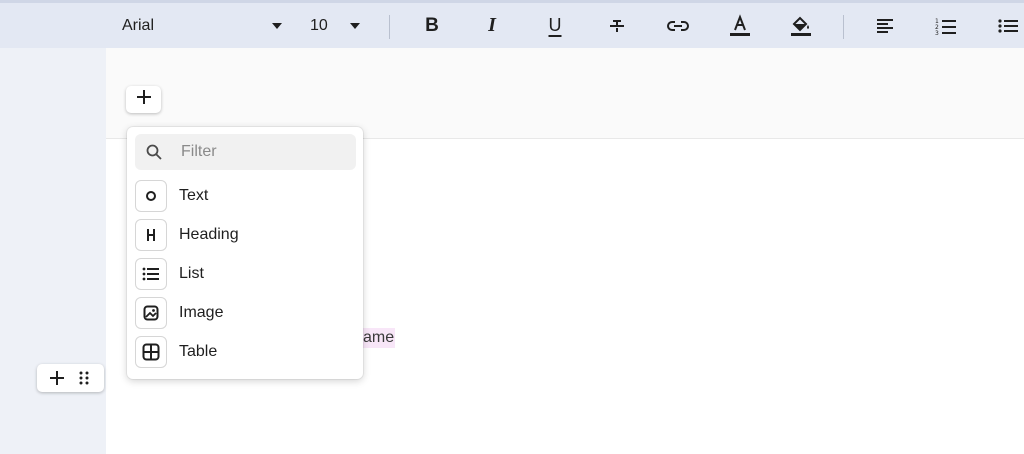 This screenshot has width=1024, height=454. I want to click on fill-color-button, so click(801, 25).